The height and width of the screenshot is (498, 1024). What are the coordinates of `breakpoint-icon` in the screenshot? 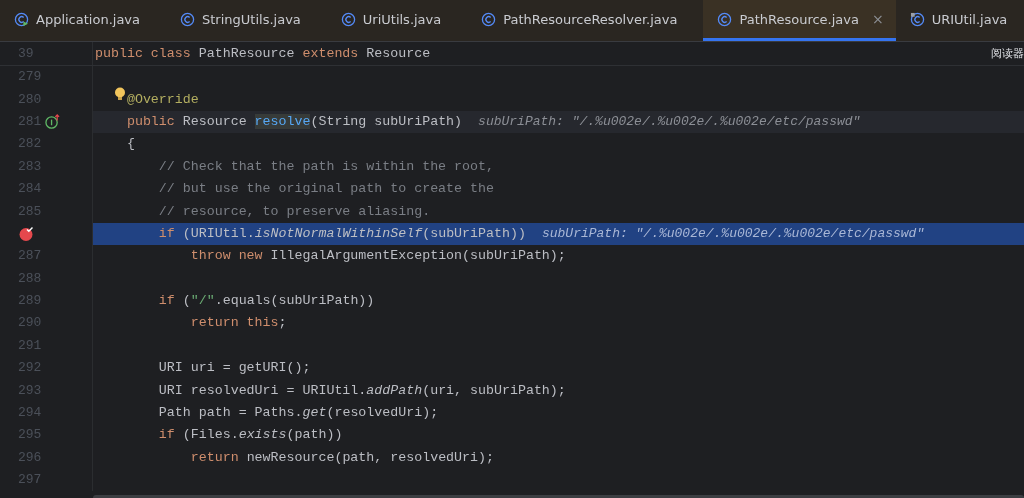 It's located at (26, 233).